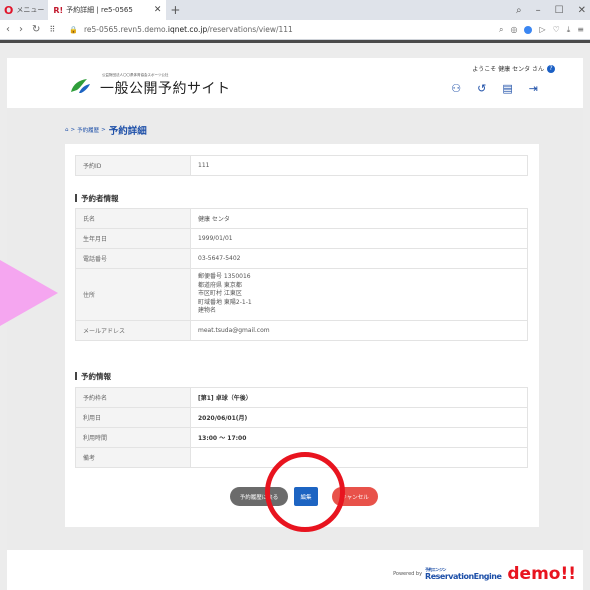  Describe the element at coordinates (133, 165) in the screenshot. I see `reservation-id-label: 予約ID` at that location.